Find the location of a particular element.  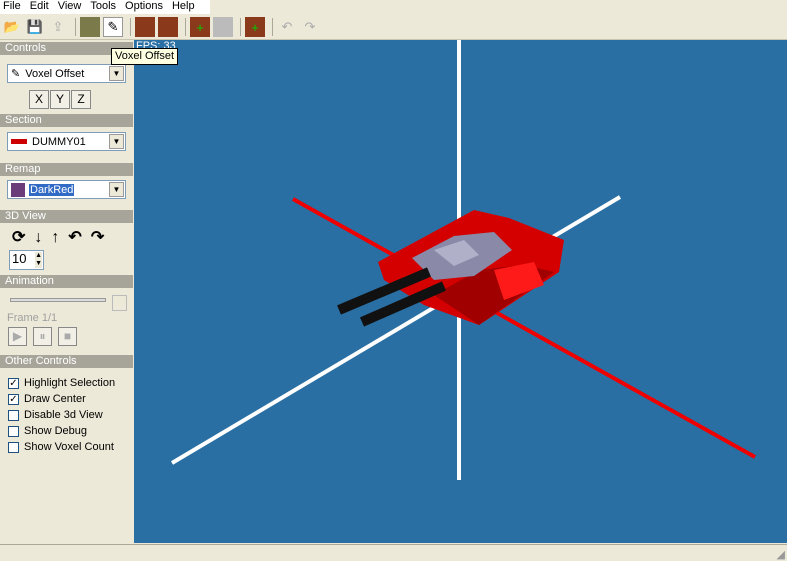

status-bar: ◢ is located at coordinates (393, 552).